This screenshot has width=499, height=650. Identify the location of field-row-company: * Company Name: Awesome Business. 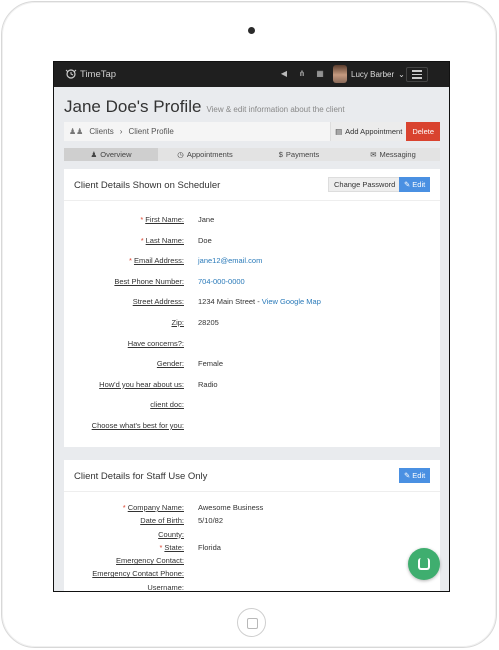
(252, 508).